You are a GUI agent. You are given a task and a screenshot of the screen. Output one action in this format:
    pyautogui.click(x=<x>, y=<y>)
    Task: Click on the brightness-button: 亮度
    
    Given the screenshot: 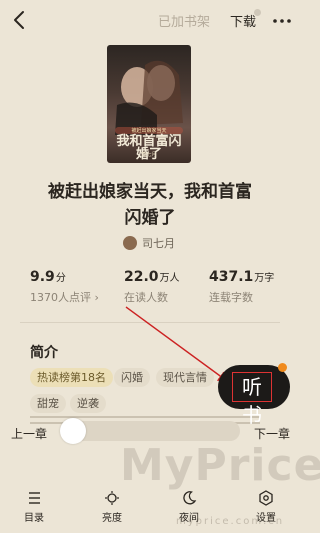 What is the action you would take?
    pyautogui.click(x=112, y=507)
    